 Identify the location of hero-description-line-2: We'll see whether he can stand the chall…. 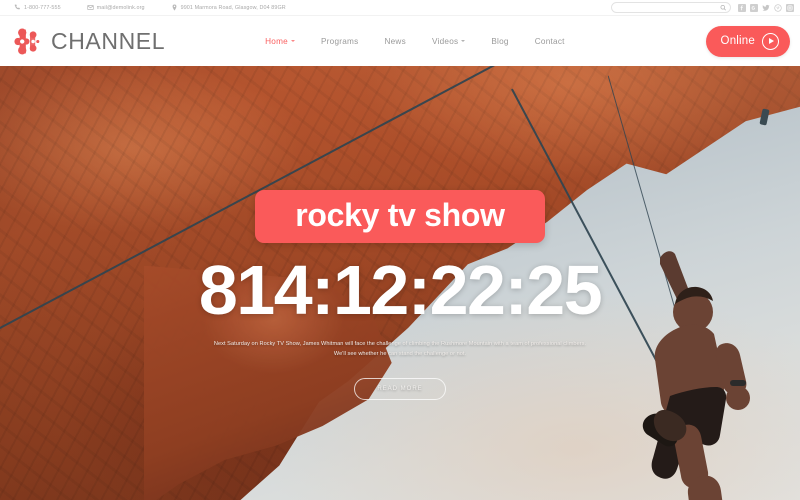
(400, 354).